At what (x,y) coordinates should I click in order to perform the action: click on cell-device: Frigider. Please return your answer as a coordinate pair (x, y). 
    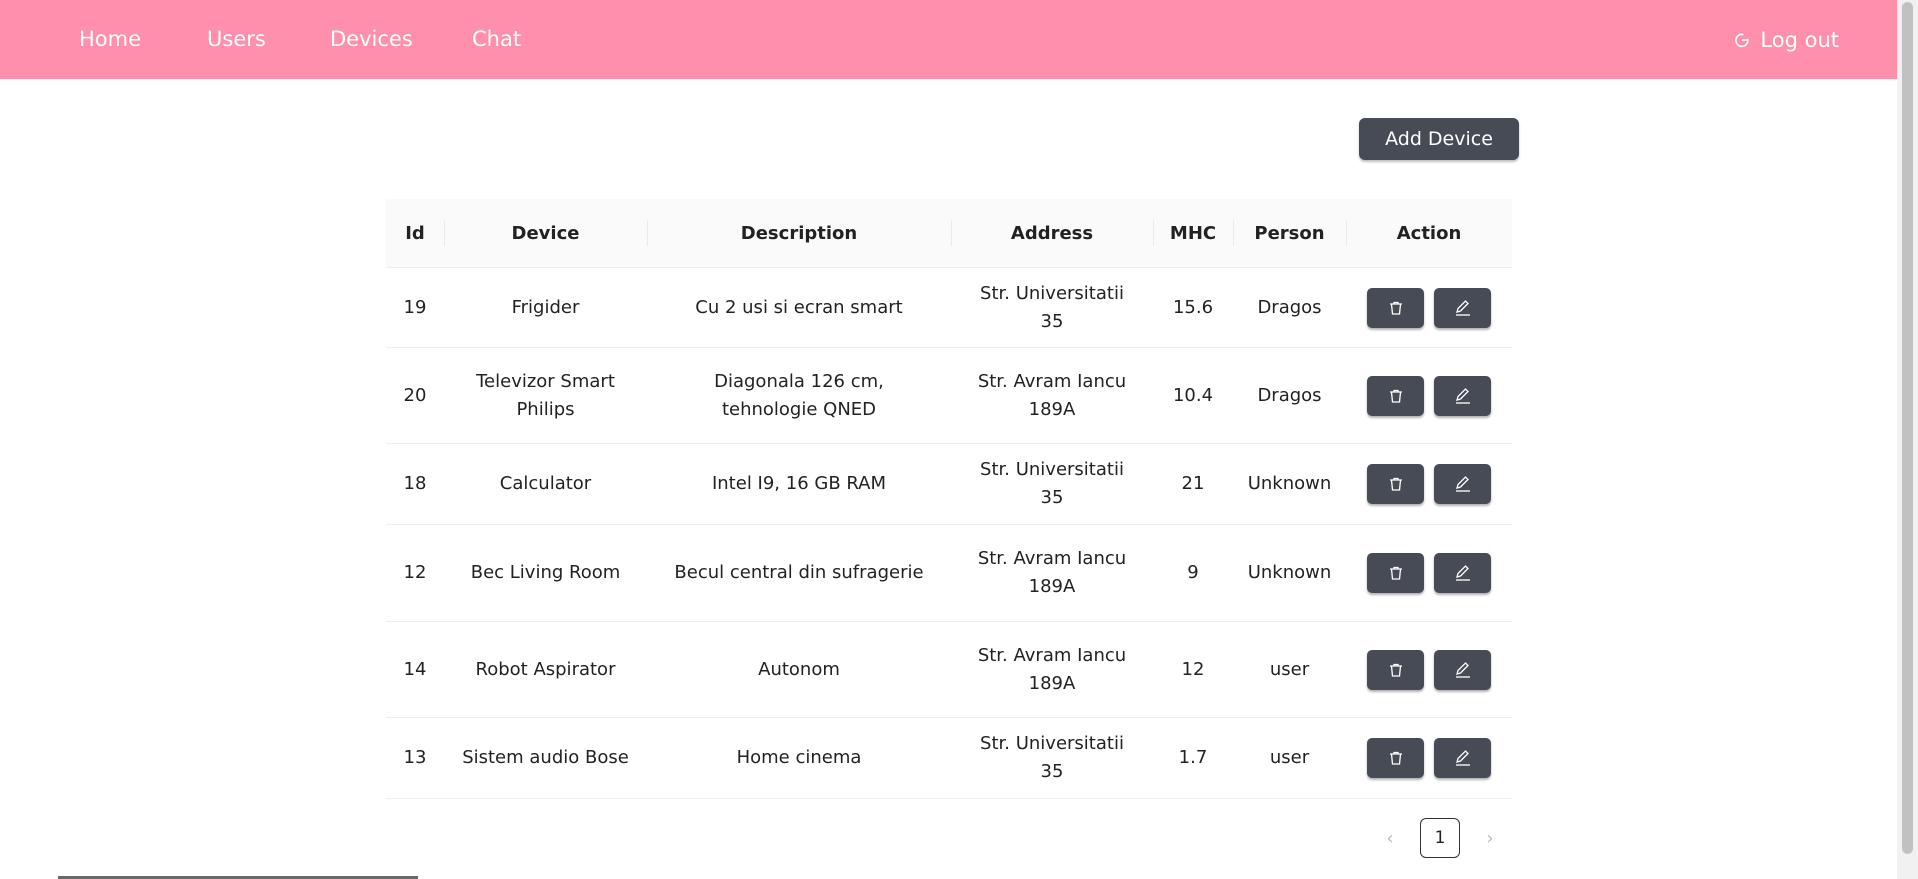
    Looking at the image, I should click on (545, 307).